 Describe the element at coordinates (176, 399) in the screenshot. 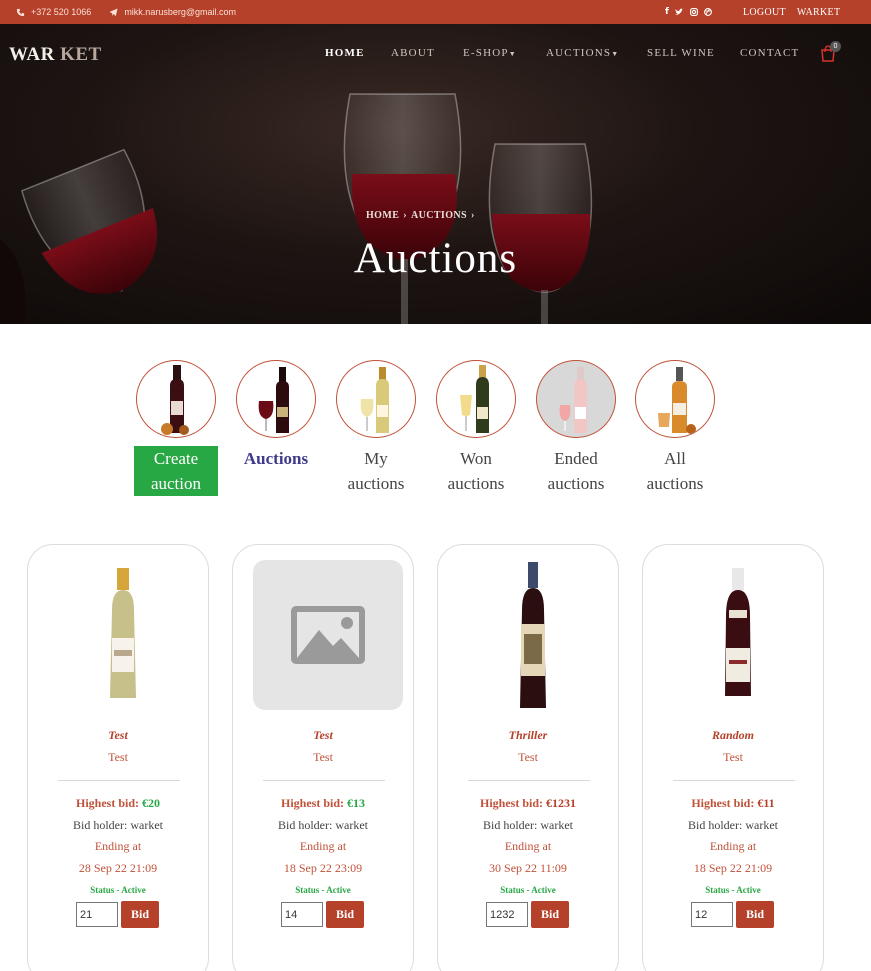

I see `red-wine-bottle-icon` at that location.